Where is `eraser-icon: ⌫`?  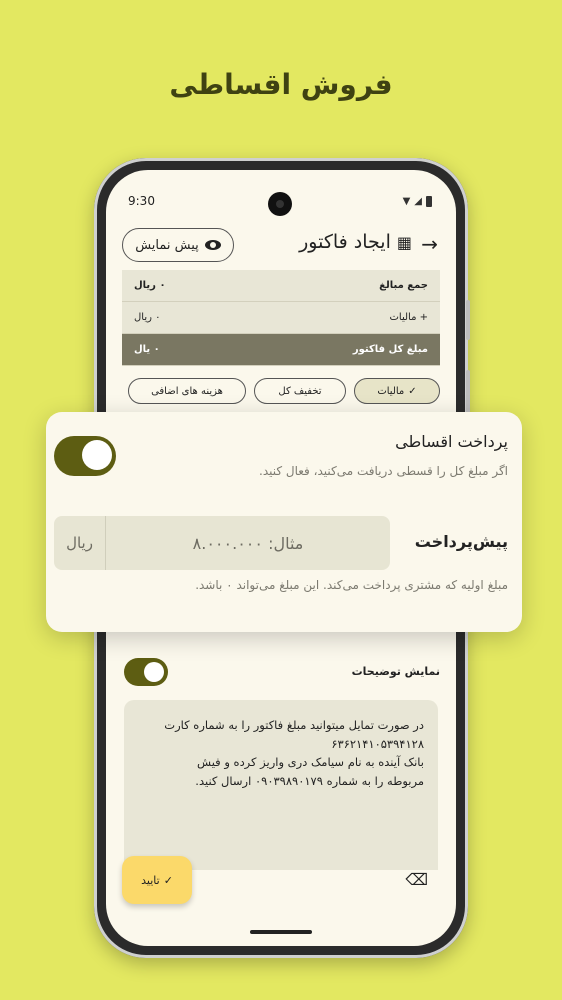 eraser-icon: ⌫ is located at coordinates (416, 879).